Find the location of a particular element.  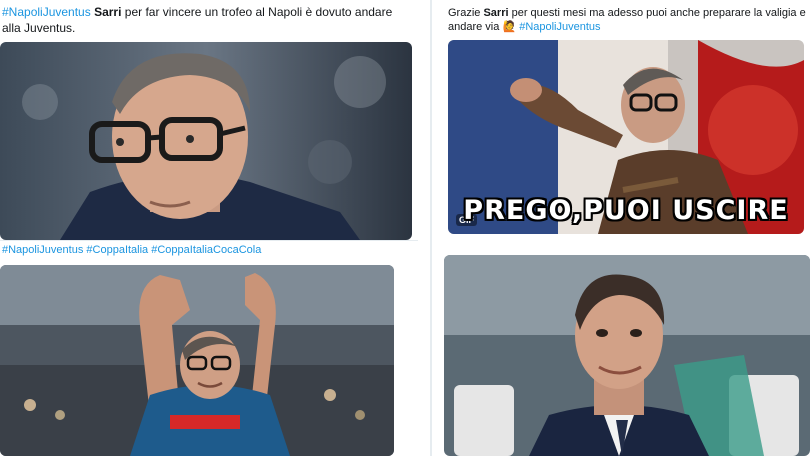

hashtag-coppaitaliacocacola: #CoppaItaliaCocaCola is located at coordinates (206, 250).